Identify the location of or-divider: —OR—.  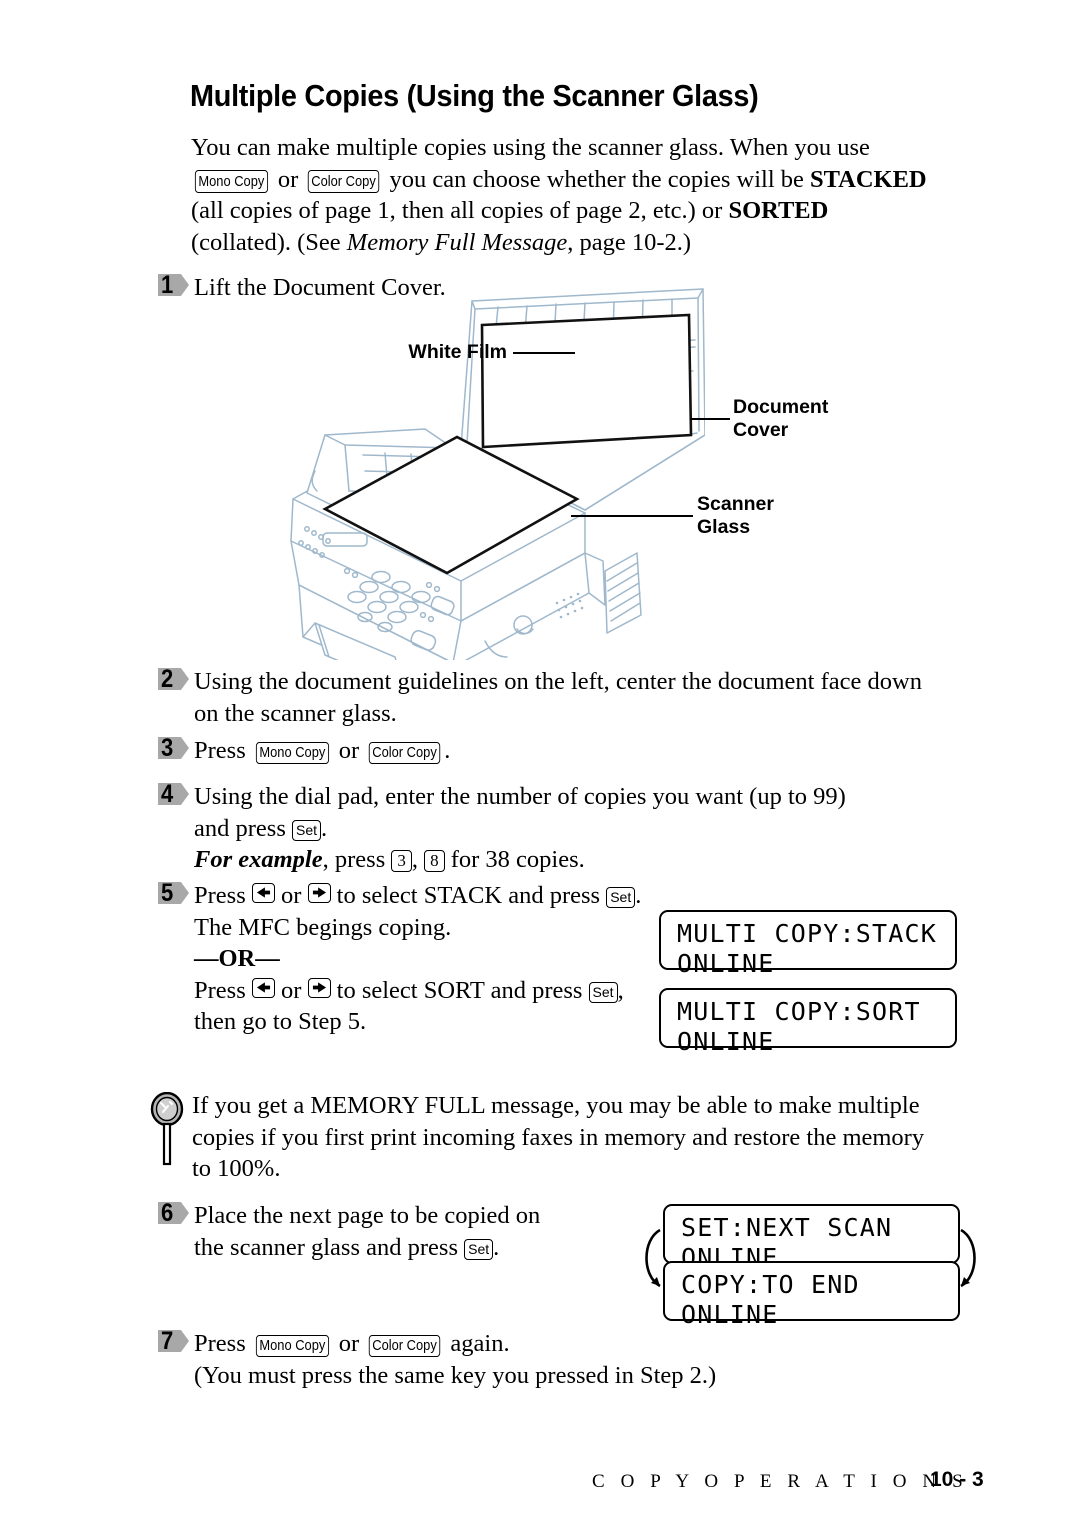
(237, 958).